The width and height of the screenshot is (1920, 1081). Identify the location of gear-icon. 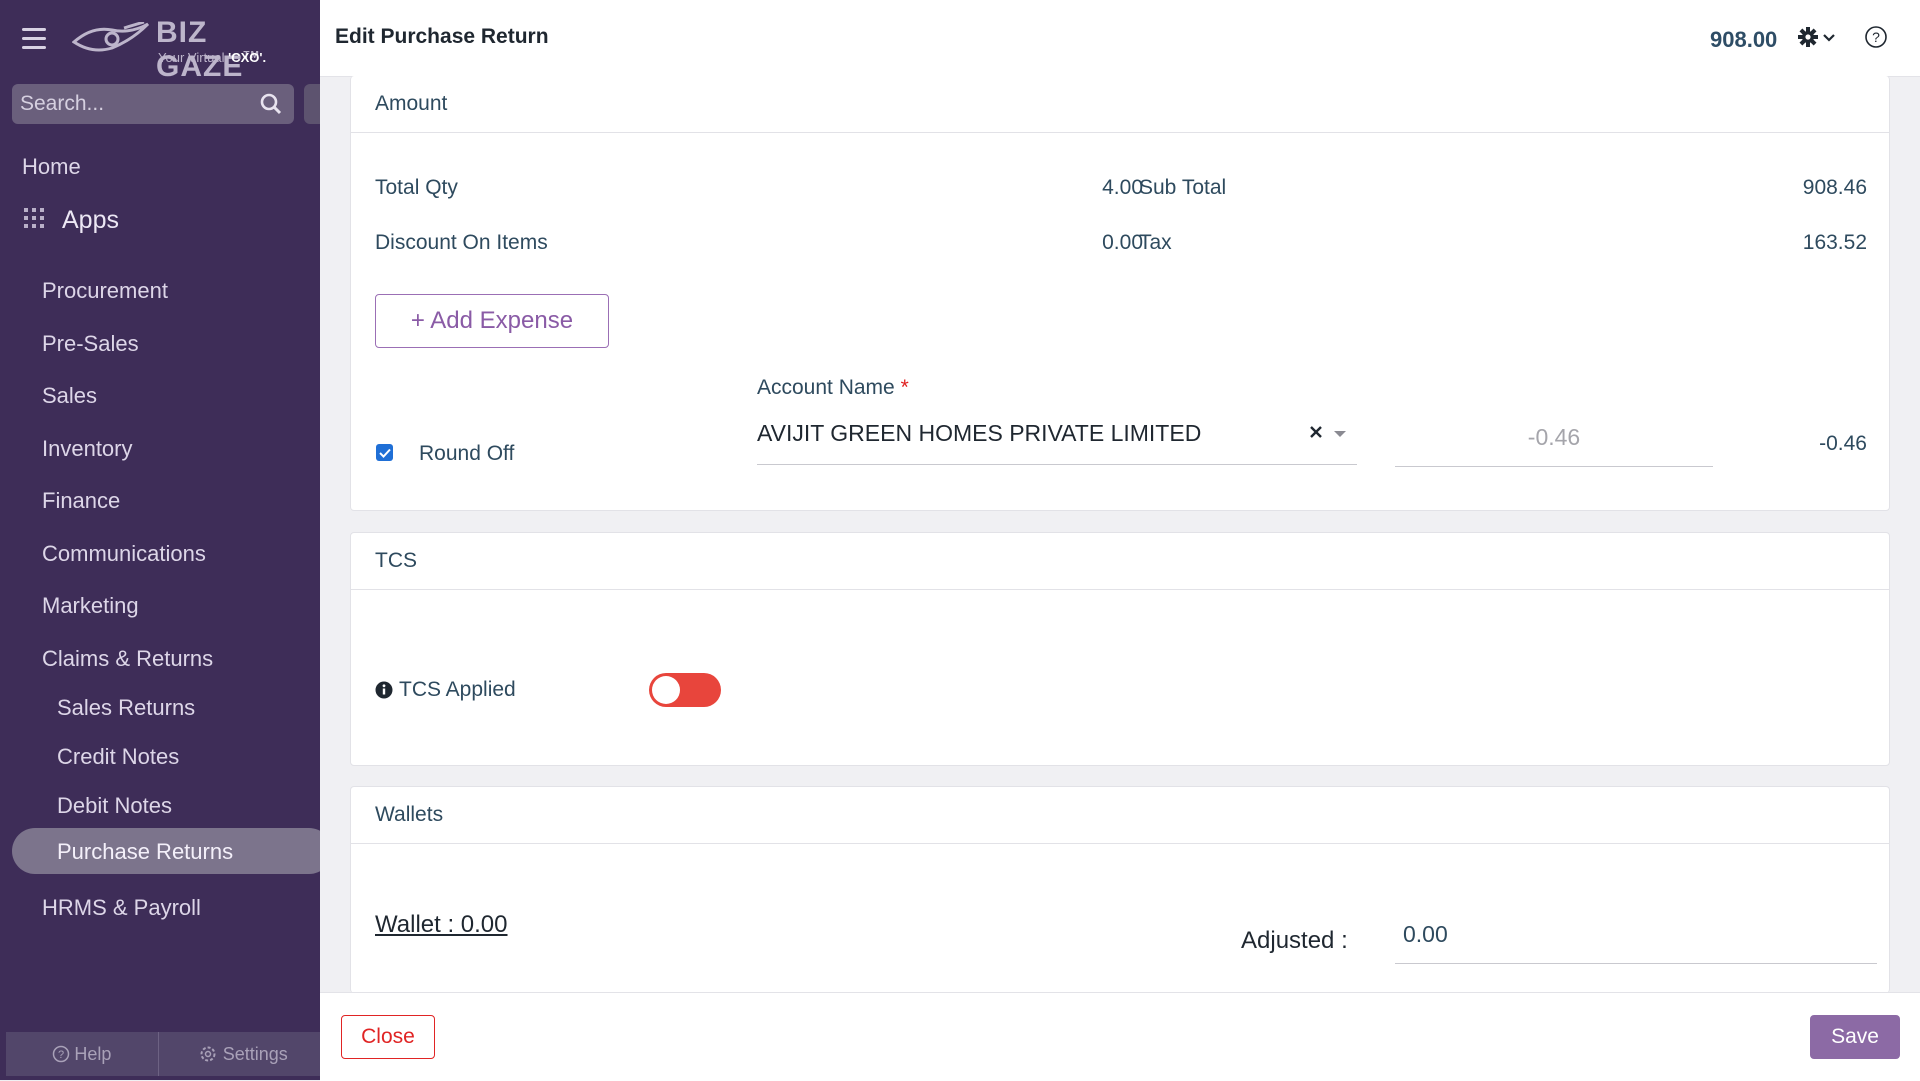
(1808, 37).